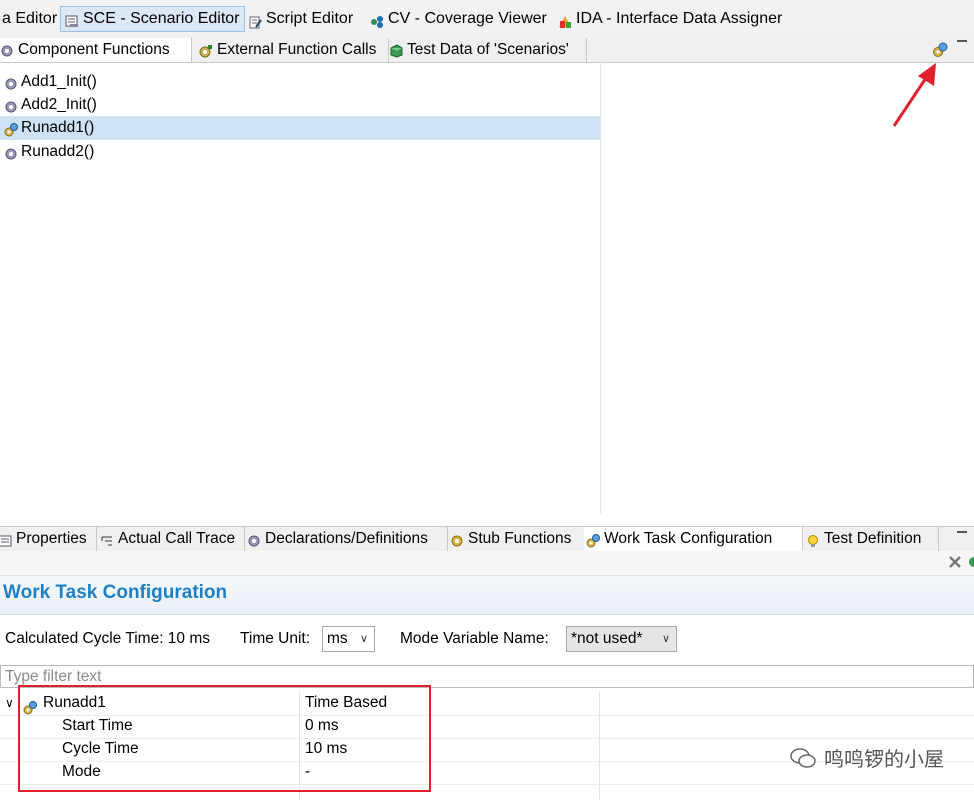 The width and height of the screenshot is (974, 800). What do you see at coordinates (458, 19) in the screenshot?
I see `perspective-coverage-viewer: CV - Coverage Viewer` at bounding box center [458, 19].